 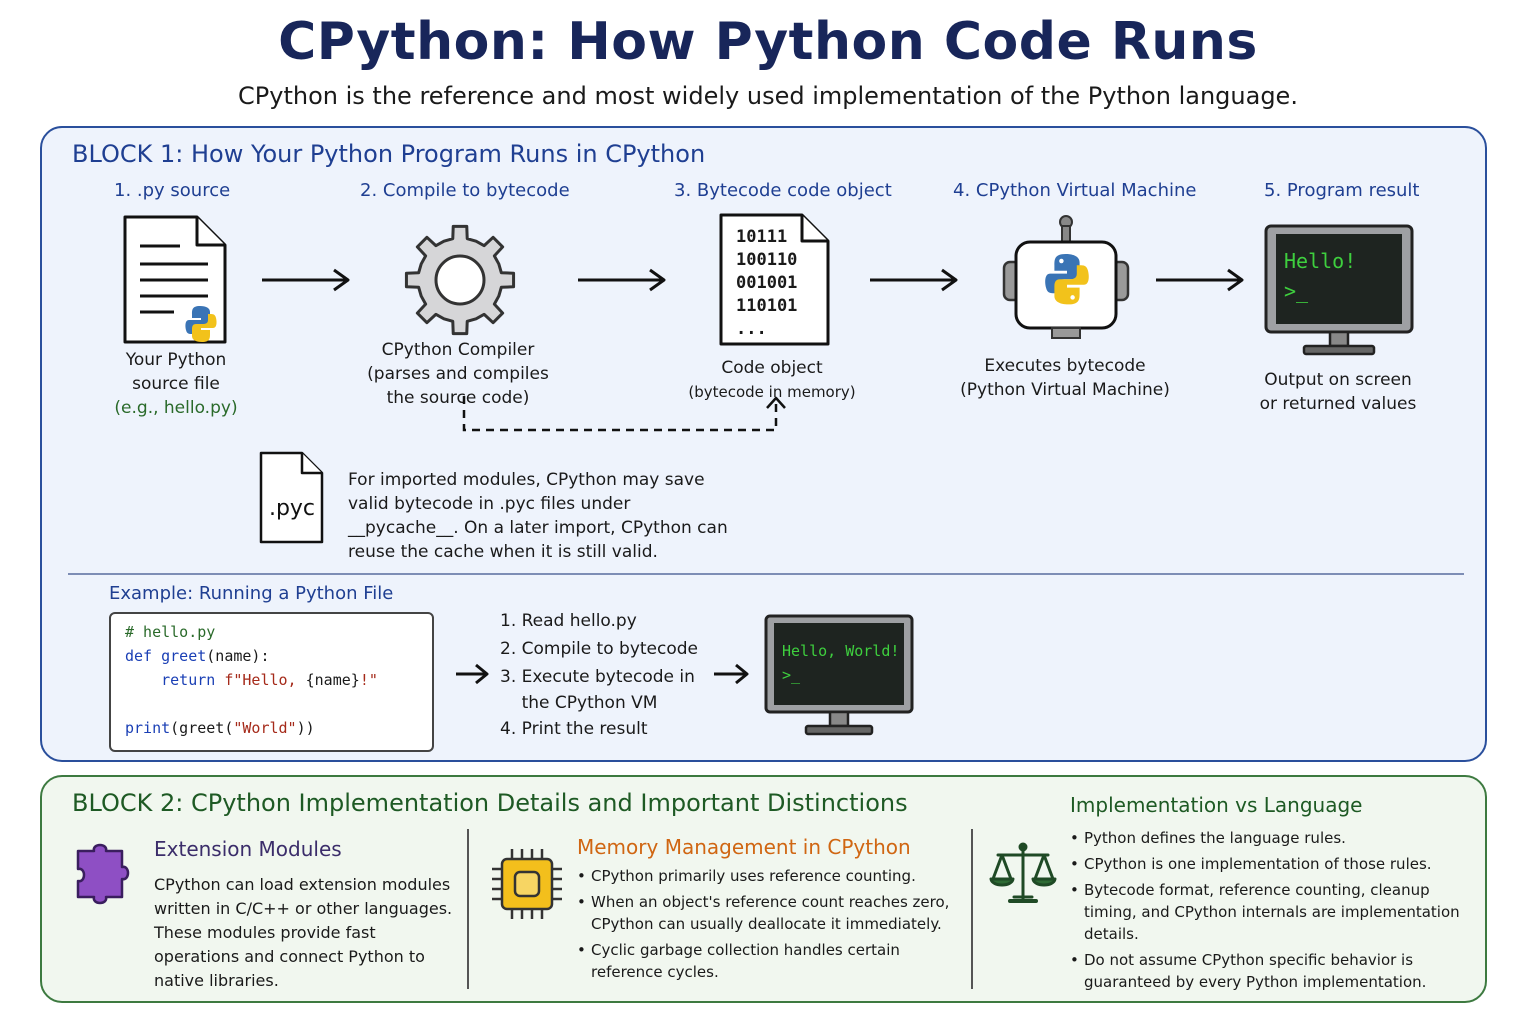 What do you see at coordinates (1216, 805) in the screenshot?
I see `impl-vs-language-title: Implementation vs Language` at bounding box center [1216, 805].